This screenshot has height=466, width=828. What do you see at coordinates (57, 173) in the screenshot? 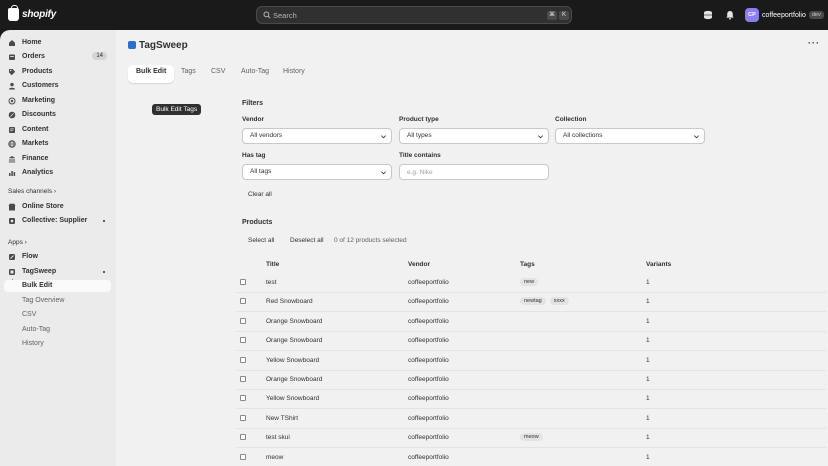
I see `sidebar-item-analytics: Analytics` at bounding box center [57, 173].